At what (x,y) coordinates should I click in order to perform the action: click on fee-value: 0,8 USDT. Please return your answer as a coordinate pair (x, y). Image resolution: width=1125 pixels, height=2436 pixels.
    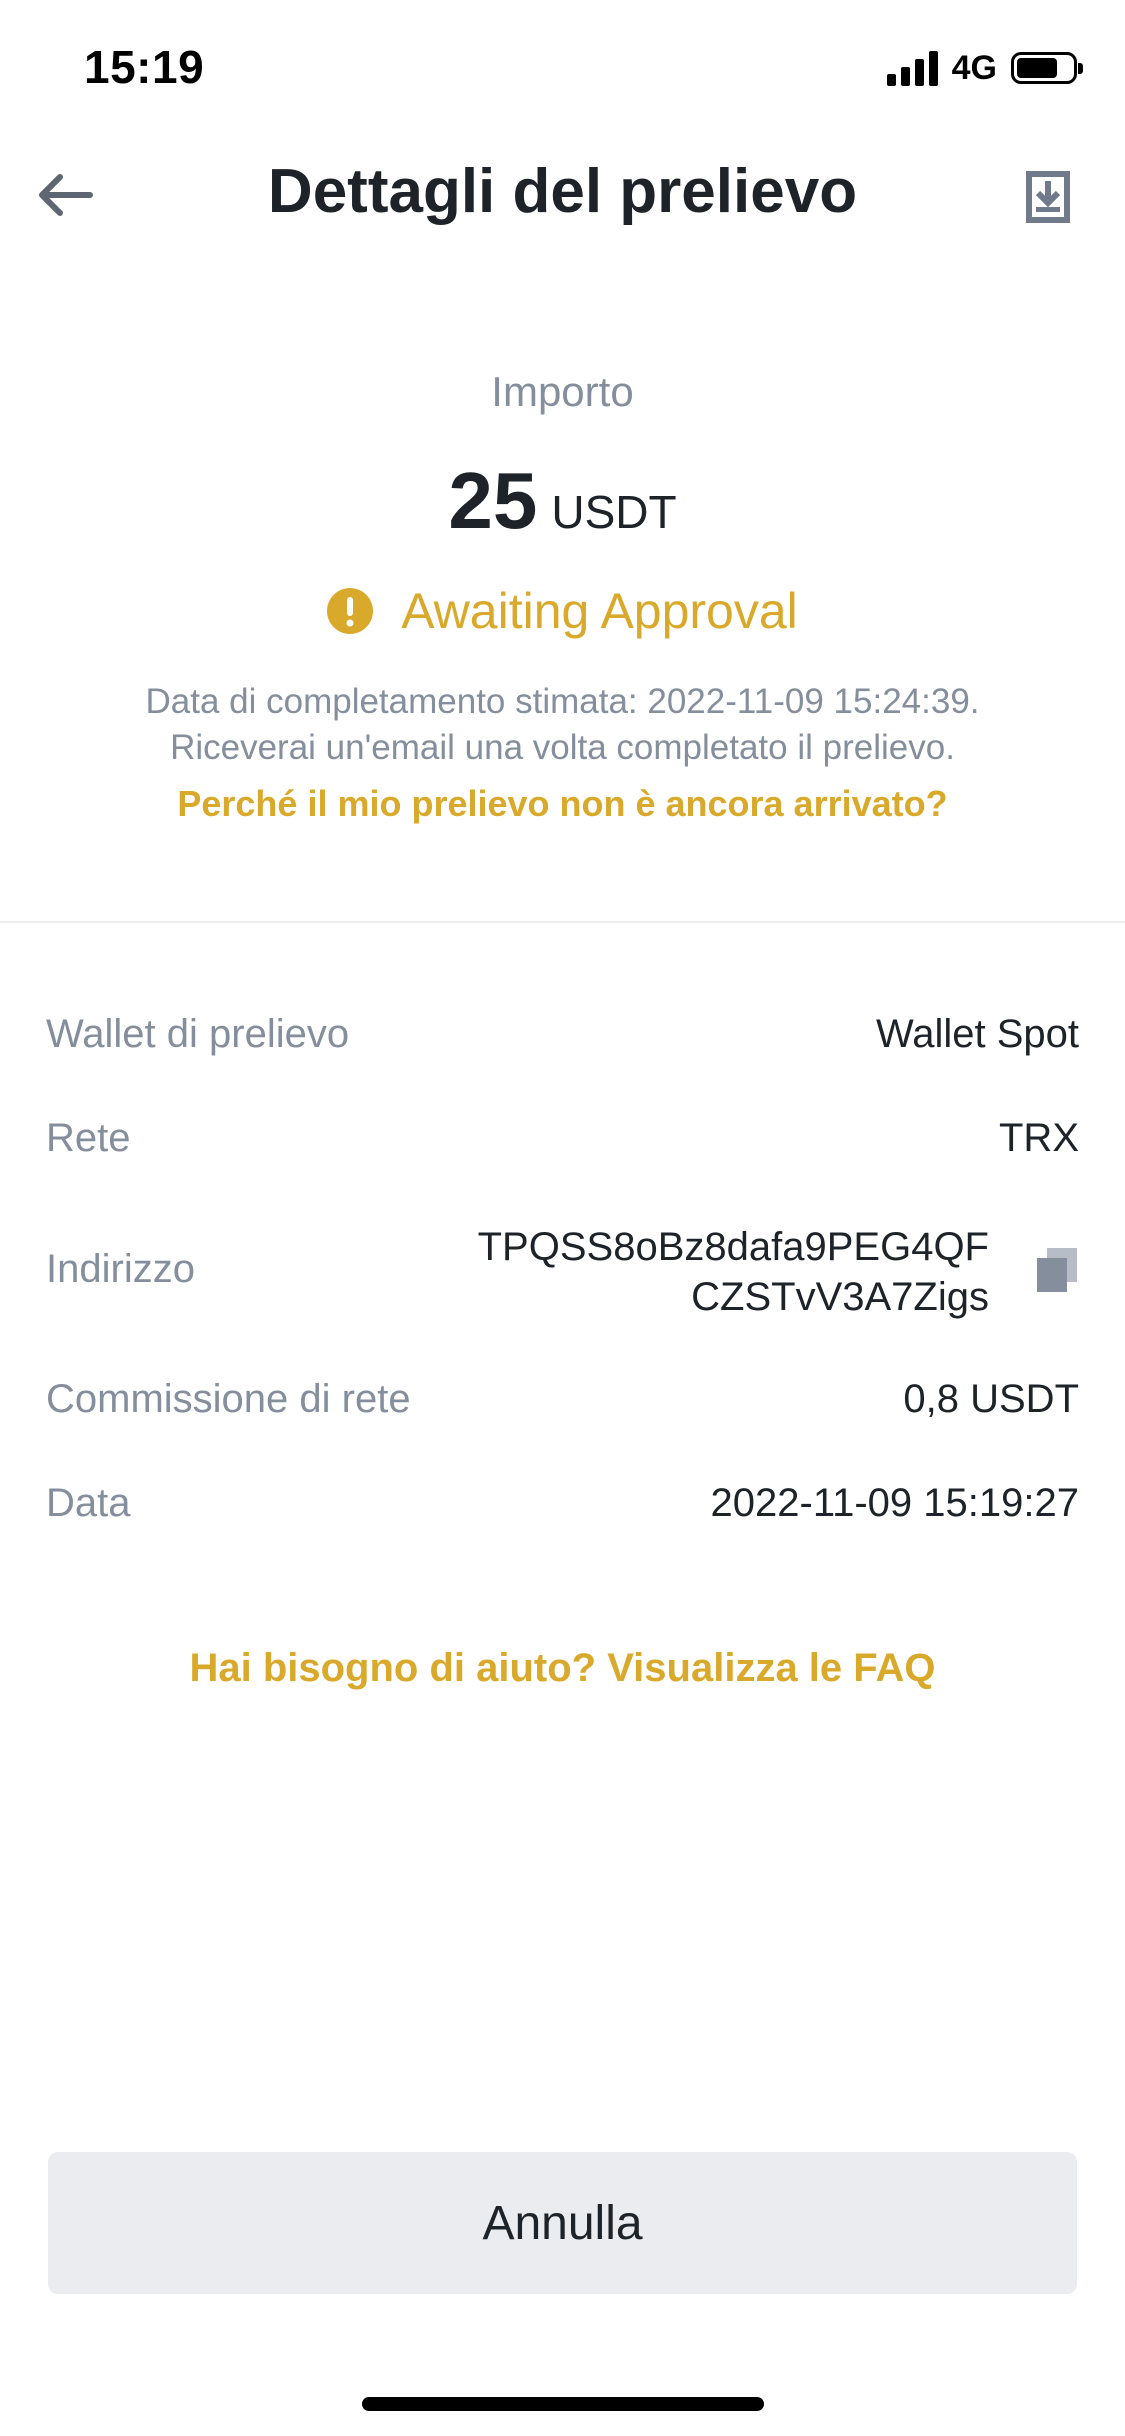
    Looking at the image, I should click on (991, 1399).